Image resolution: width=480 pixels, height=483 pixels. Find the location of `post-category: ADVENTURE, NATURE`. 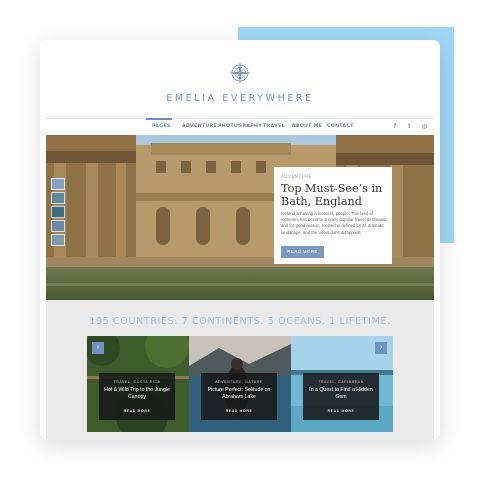

post-category: ADVENTURE, NATURE is located at coordinates (239, 382).